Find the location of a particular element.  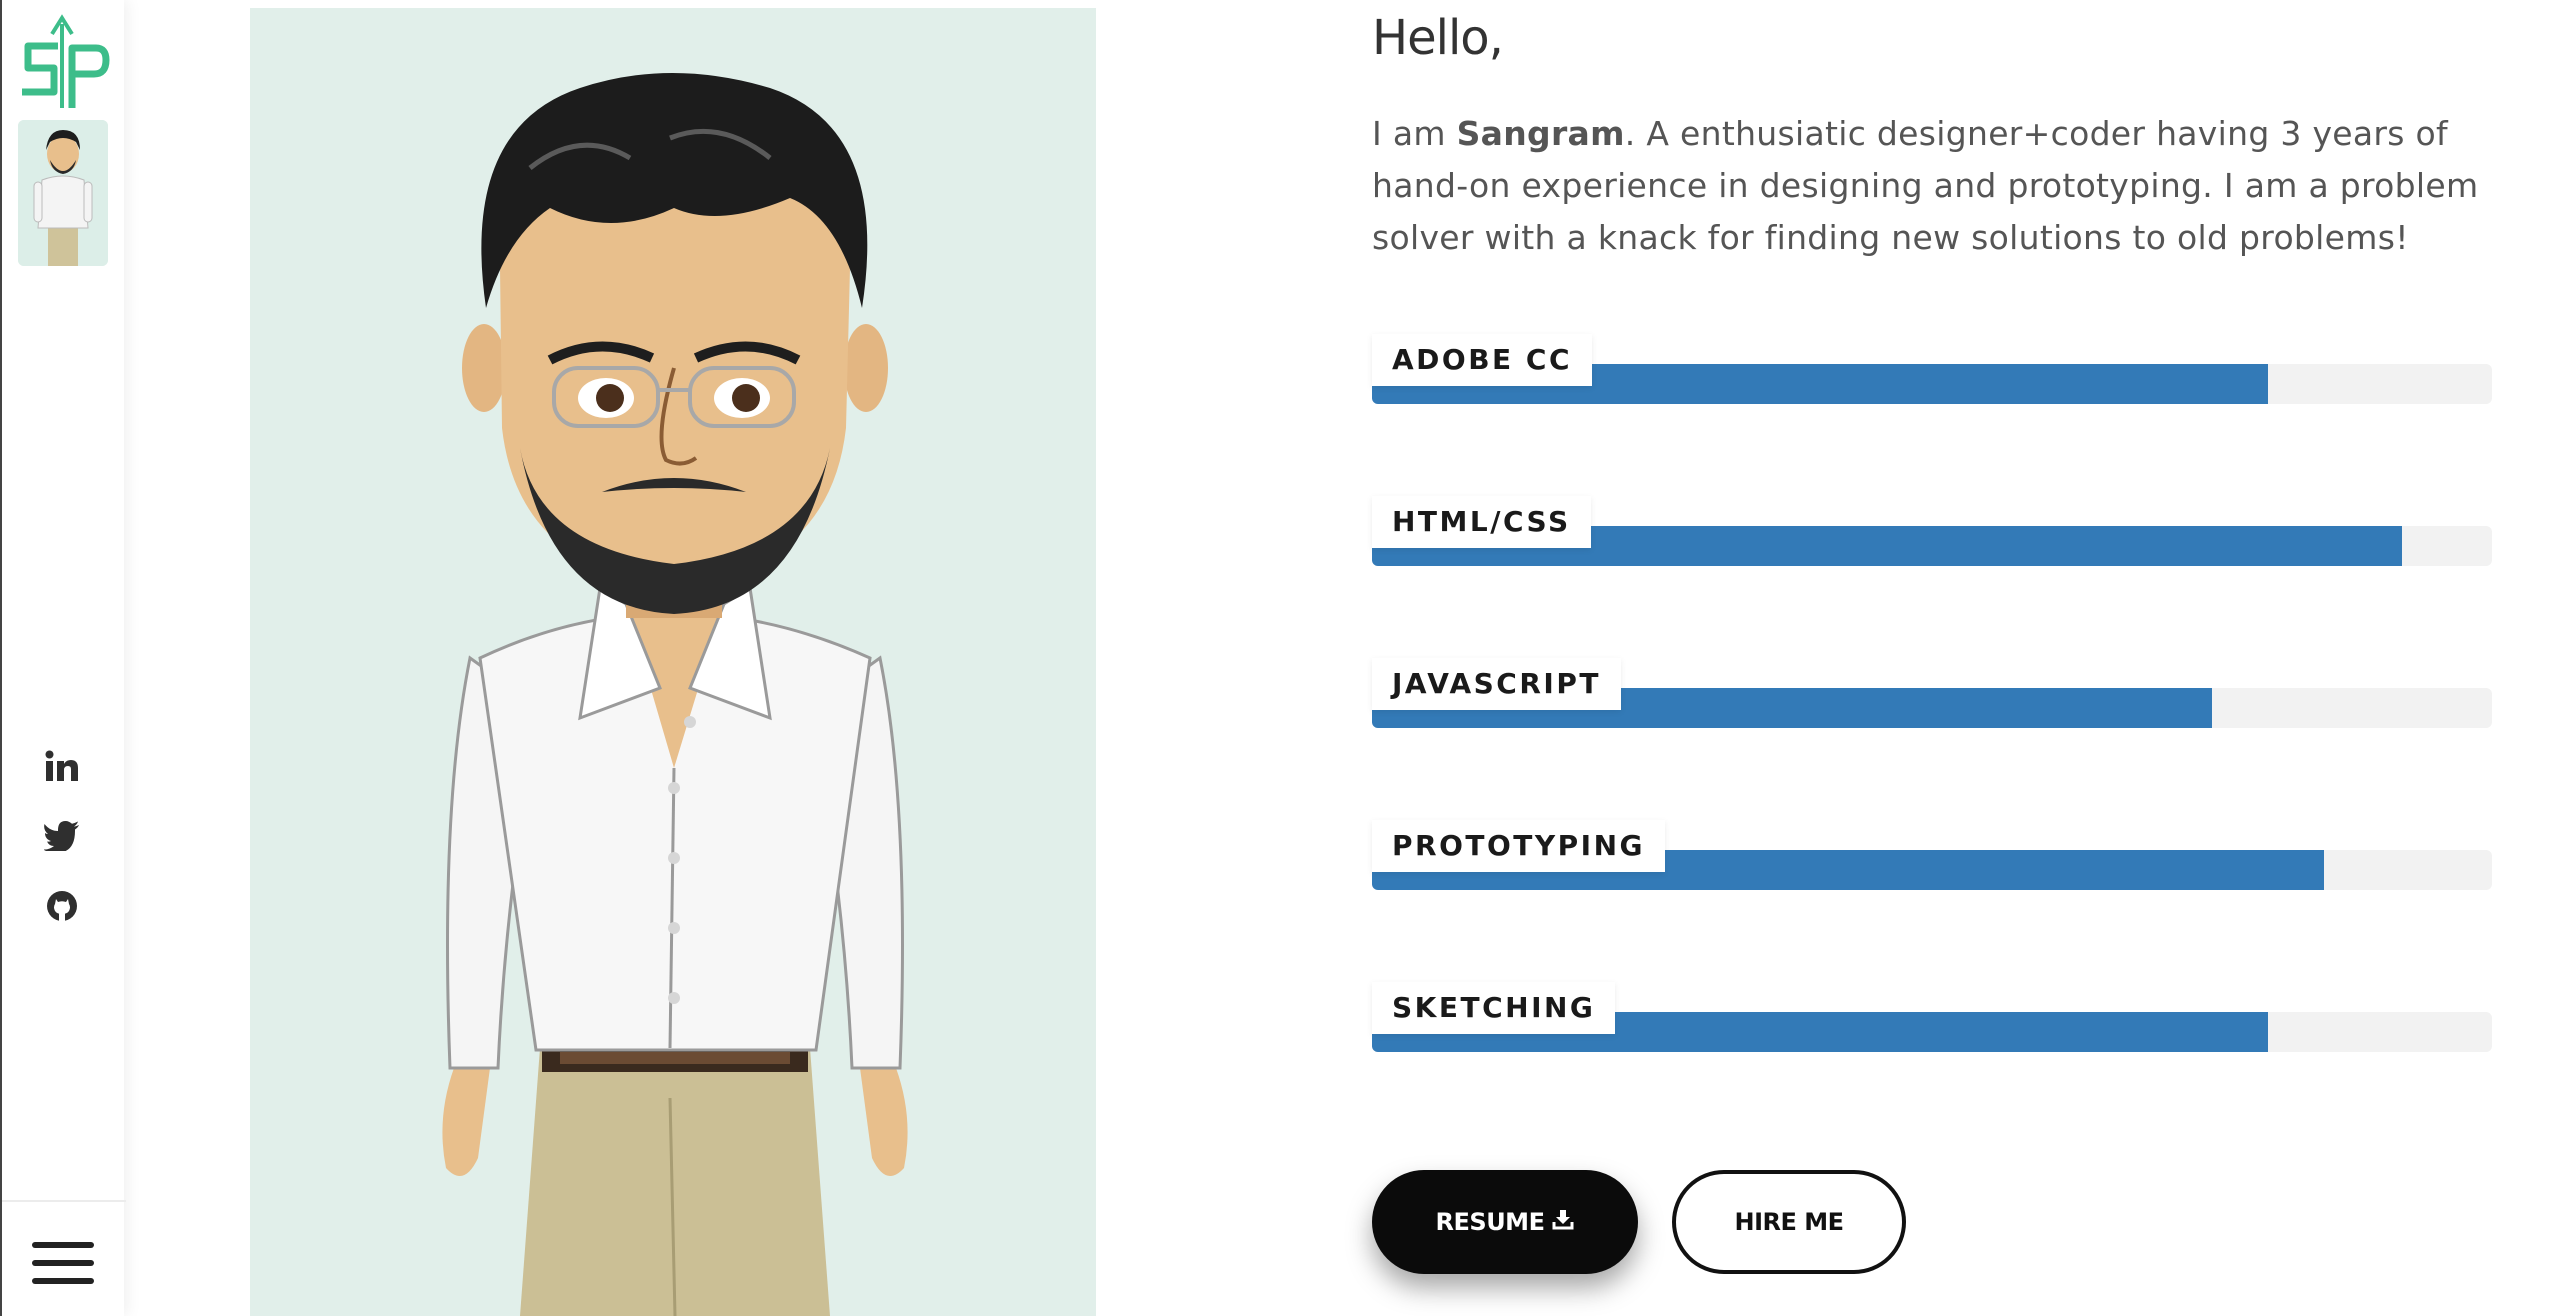

skill-label: SKETCHING is located at coordinates (1494, 1008).